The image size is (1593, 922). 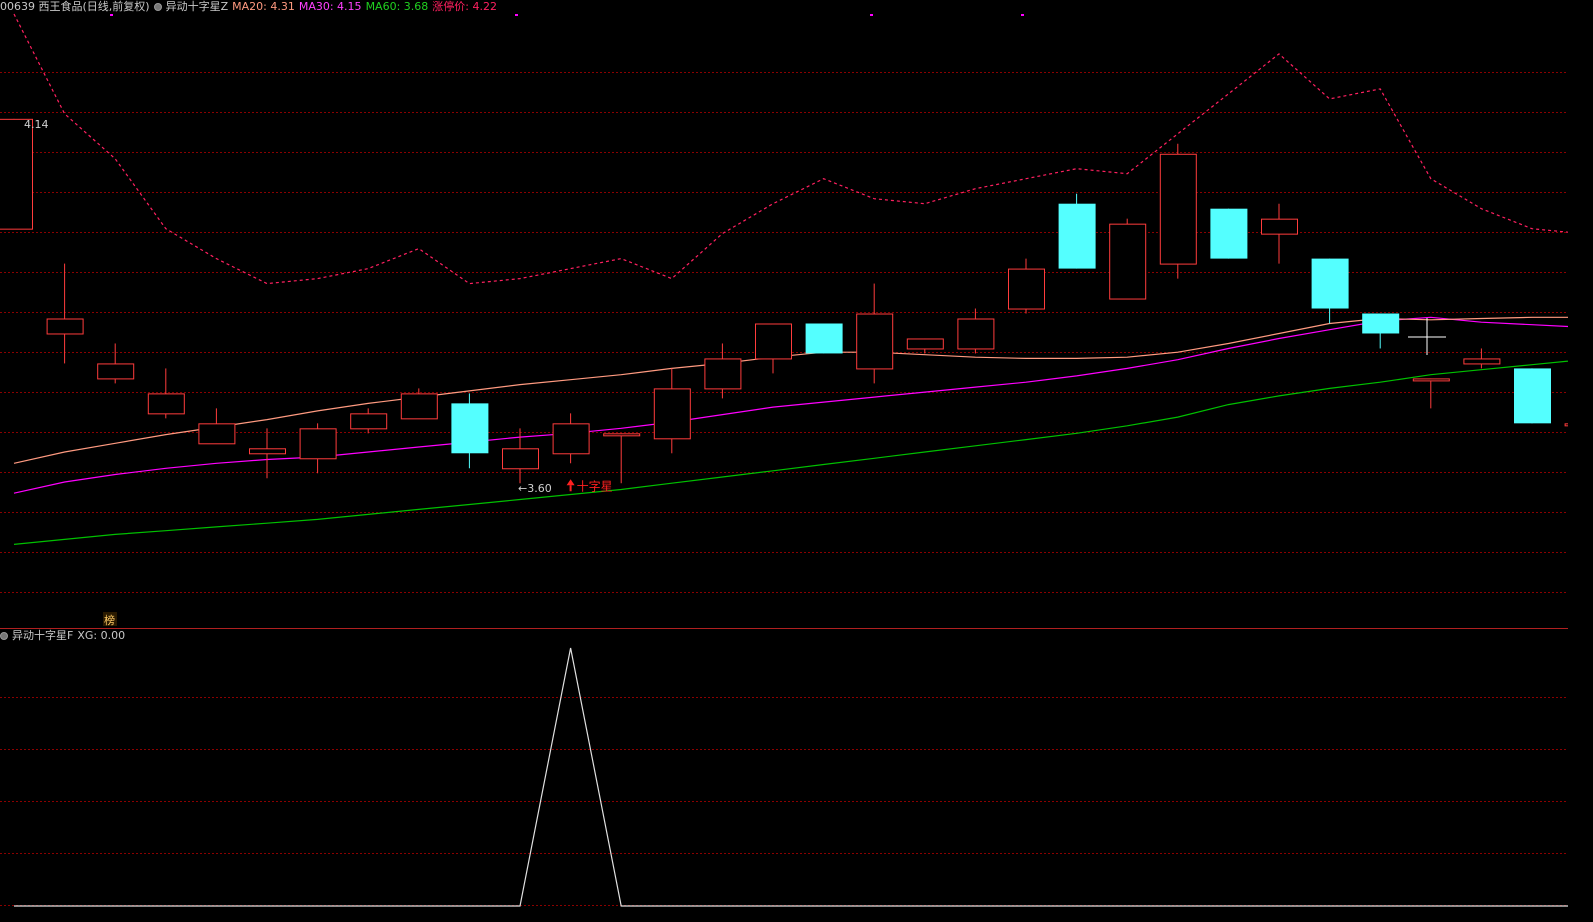 What do you see at coordinates (535, 488) in the screenshot?
I see `low-price-label: ←3.60` at bounding box center [535, 488].